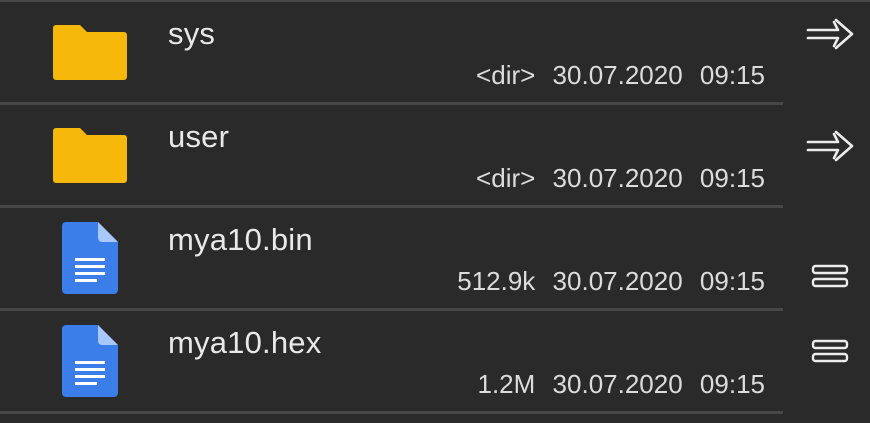 Image resolution: width=870 pixels, height=423 pixels. I want to click on file-name: user, so click(199, 136).